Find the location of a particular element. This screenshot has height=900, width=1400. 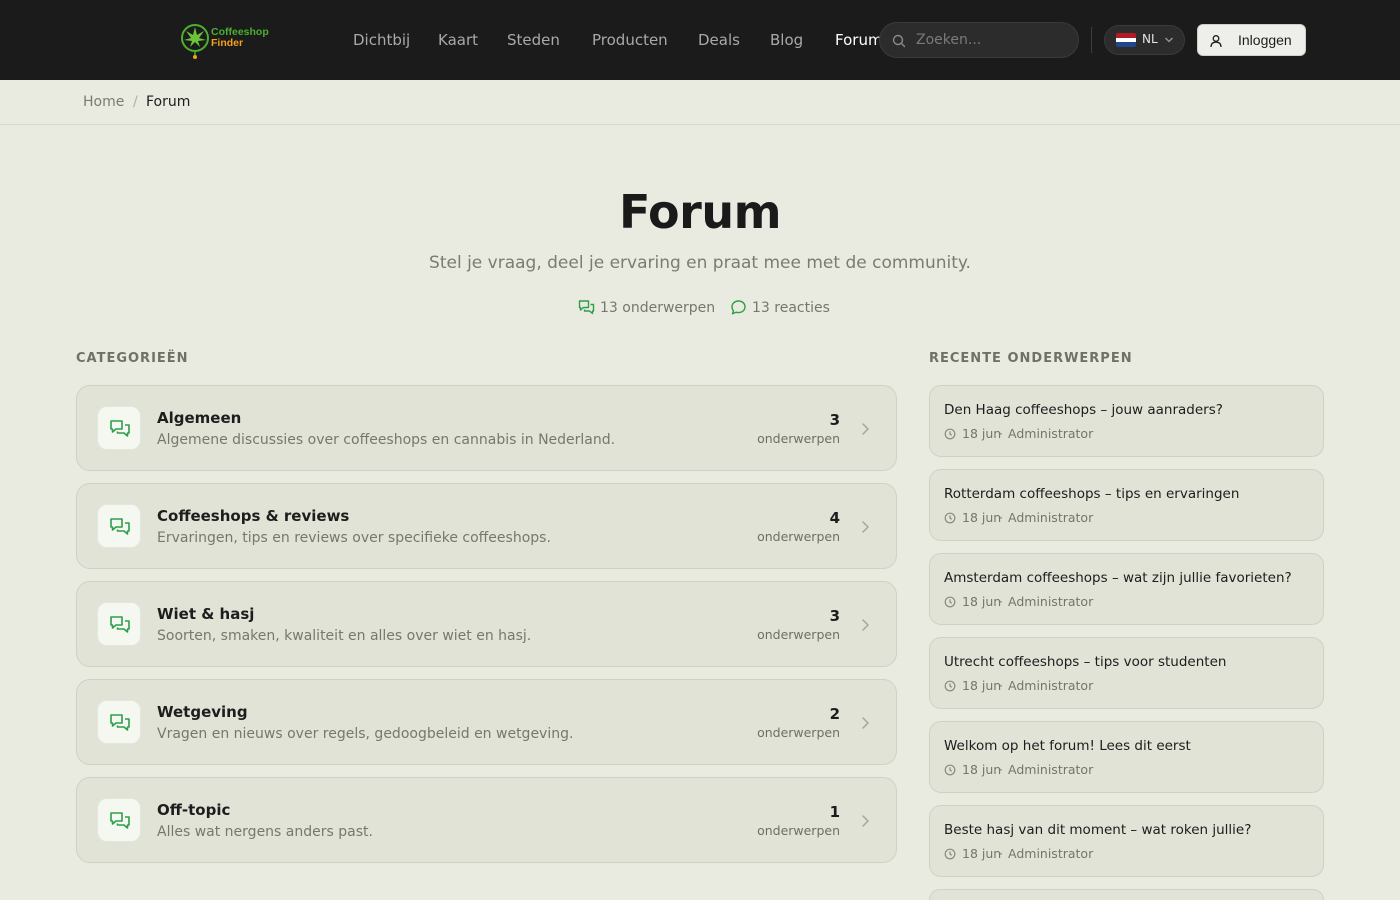

nav-link-producten: Producten is located at coordinates (630, 40).